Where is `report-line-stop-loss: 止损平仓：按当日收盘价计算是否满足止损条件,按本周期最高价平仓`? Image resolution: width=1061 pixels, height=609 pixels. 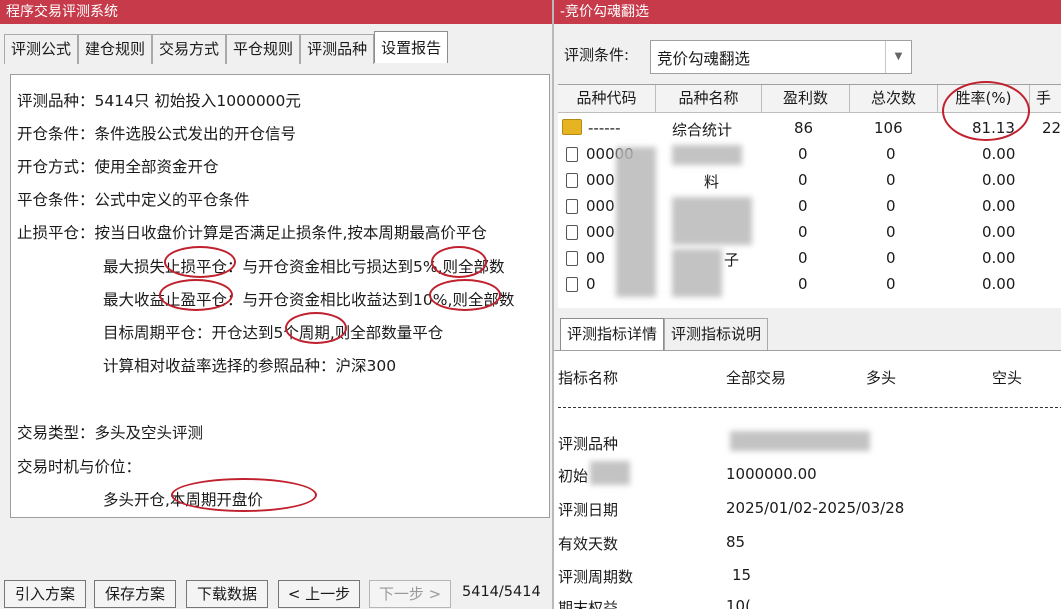
report-line-stop-loss: 止损平仓：按当日收盘价计算是否满足止损条件,按本周期最高价平仓 is located at coordinates (252, 233).